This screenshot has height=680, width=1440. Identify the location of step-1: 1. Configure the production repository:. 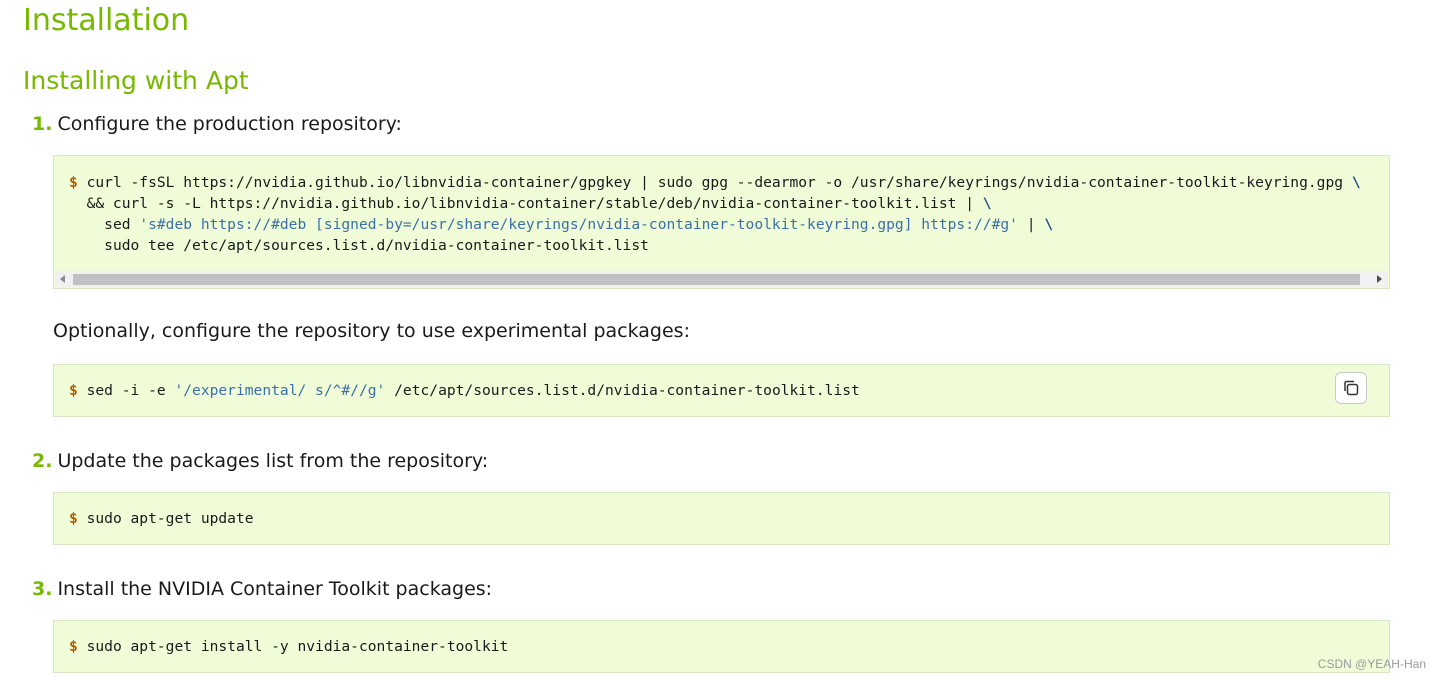
(217, 124).